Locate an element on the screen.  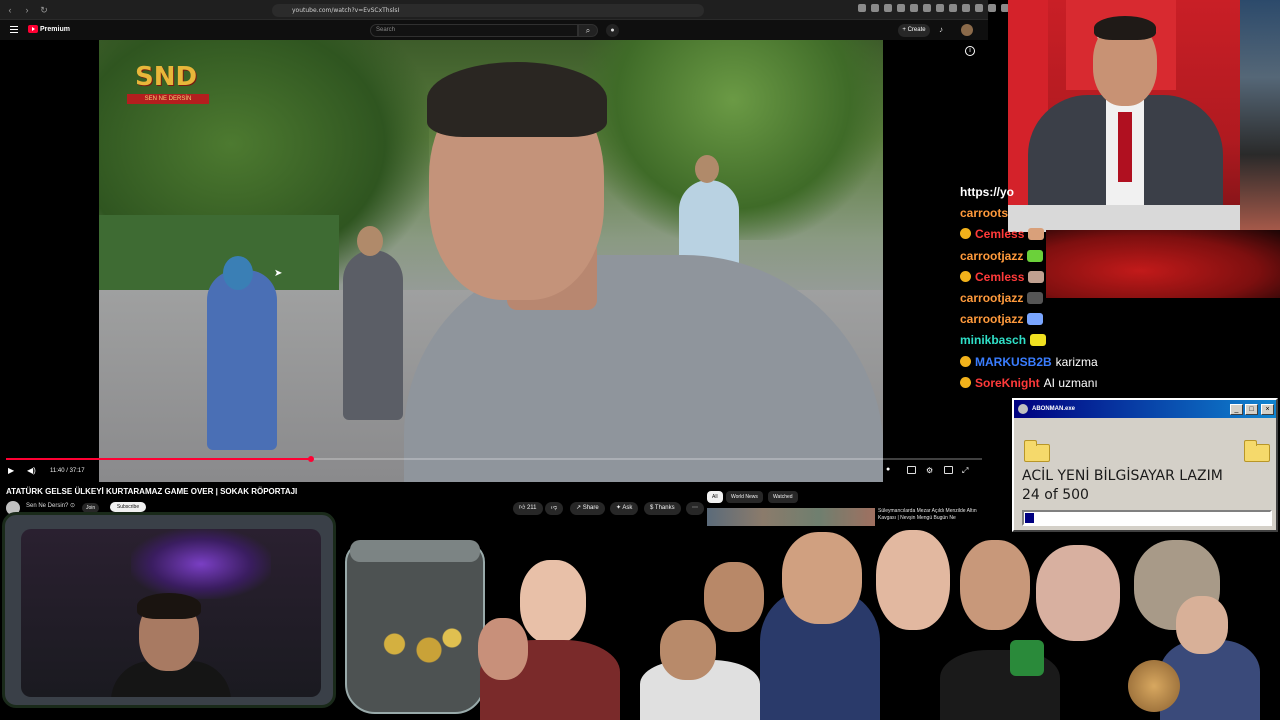
planet-emoji is located at coordinates (1154, 686).